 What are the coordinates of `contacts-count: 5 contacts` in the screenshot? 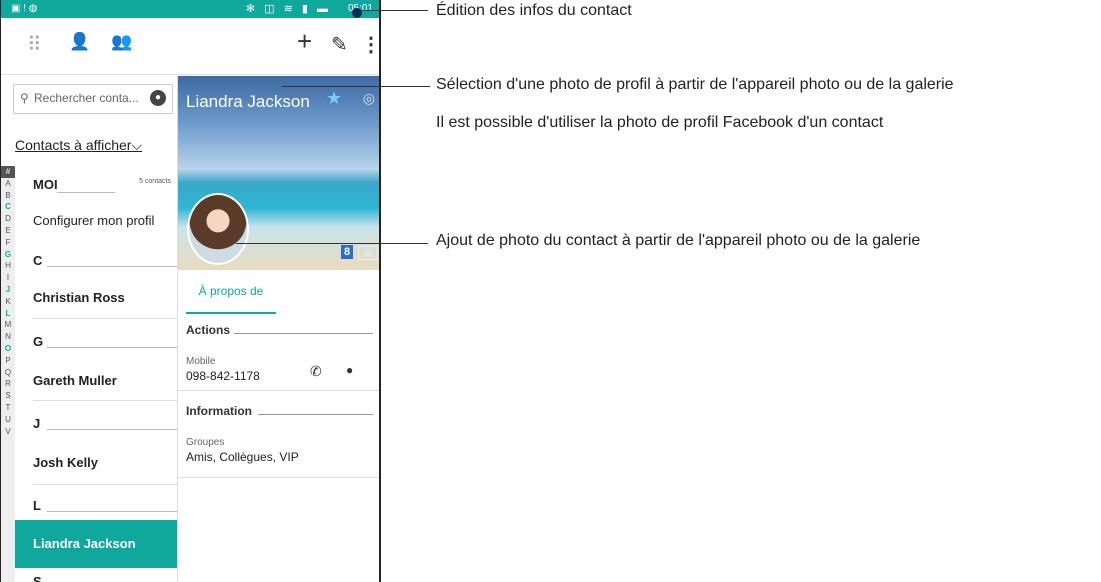 It's located at (155, 181).